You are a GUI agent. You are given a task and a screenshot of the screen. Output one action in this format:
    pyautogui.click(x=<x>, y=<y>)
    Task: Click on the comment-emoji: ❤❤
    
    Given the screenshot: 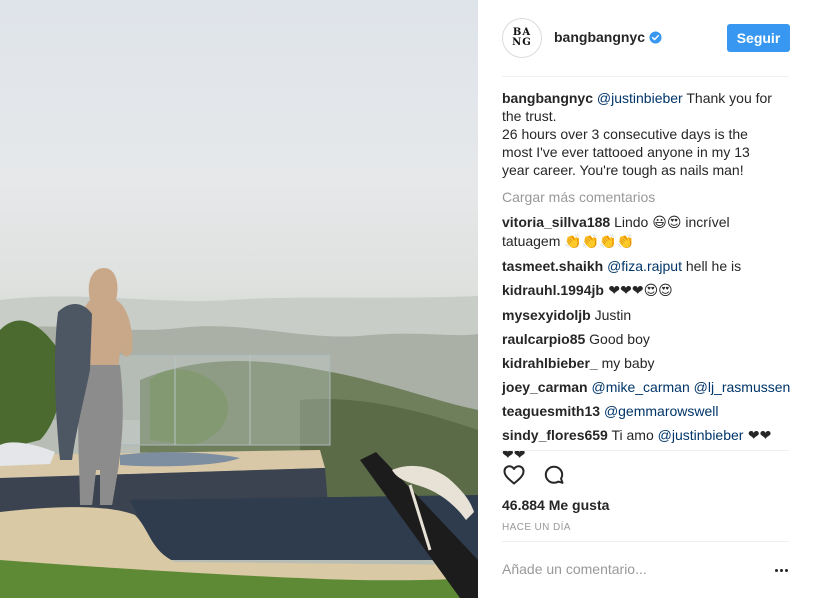 What is the action you would take?
    pyautogui.click(x=757, y=436)
    